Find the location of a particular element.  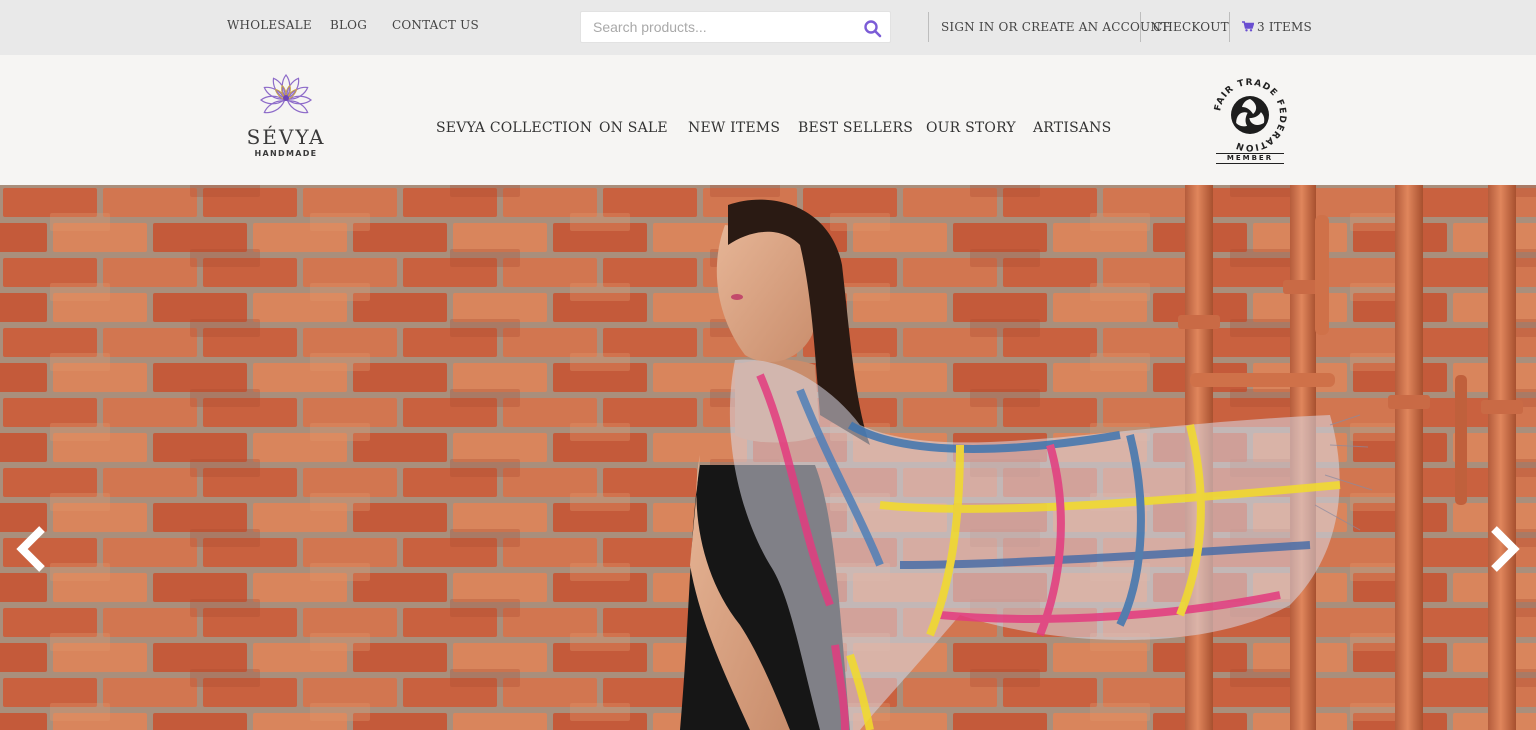

search-icon is located at coordinates (873, 29).